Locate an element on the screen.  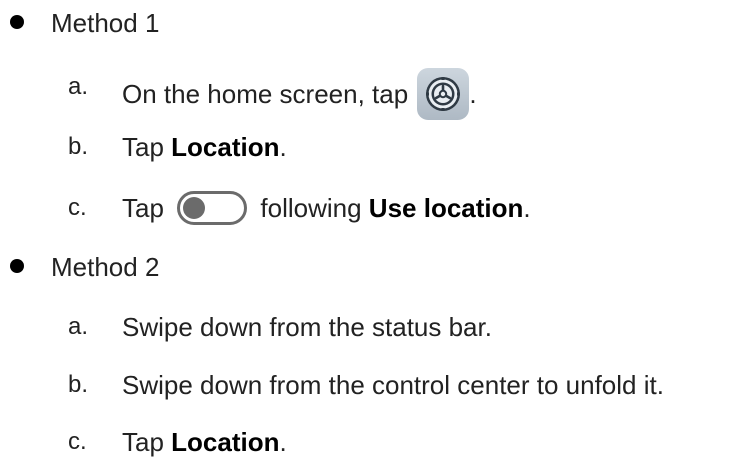
settings-gear-icon is located at coordinates (443, 94).